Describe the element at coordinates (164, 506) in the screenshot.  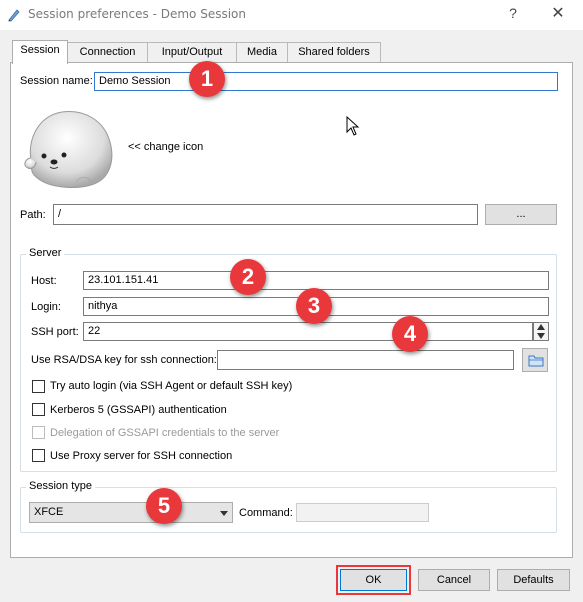
I see `callout-marker-5: 5` at that location.